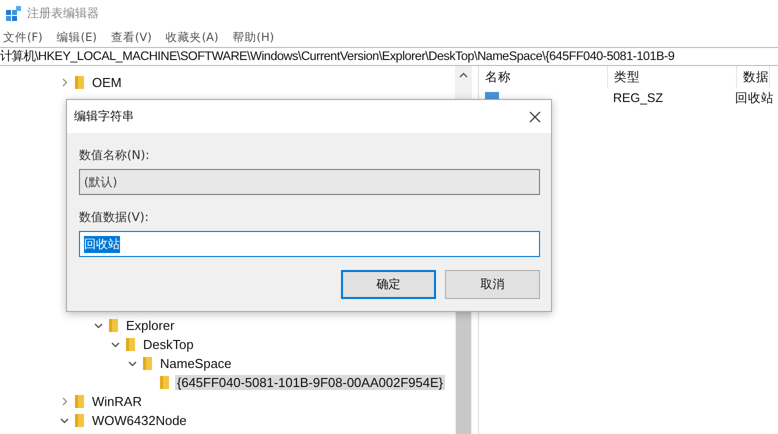 Image resolution: width=778 pixels, height=434 pixels. I want to click on menu-item: 查看(V), so click(131, 37).